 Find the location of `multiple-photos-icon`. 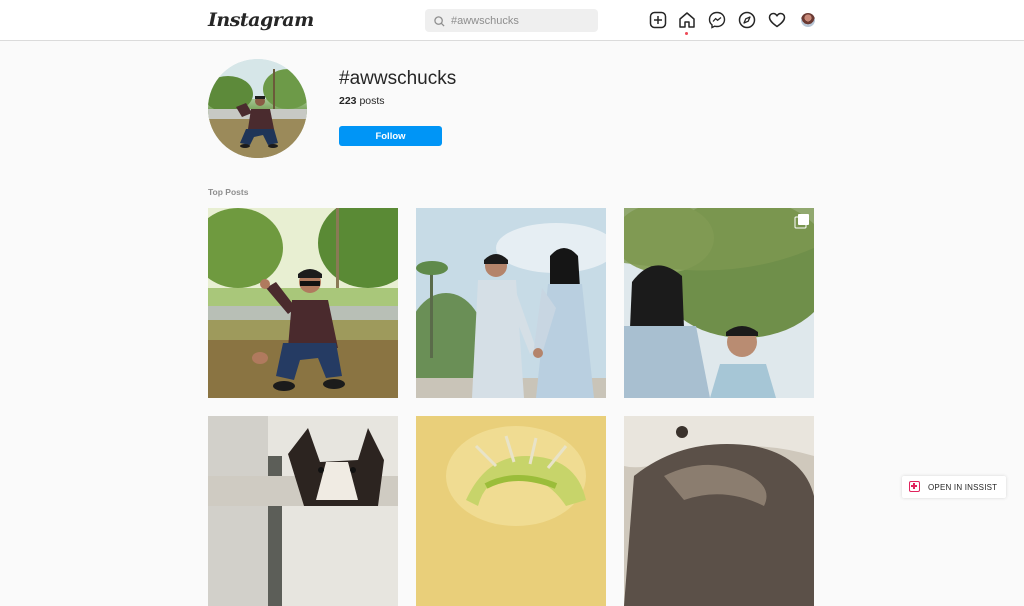

multiple-photos-icon is located at coordinates (803, 219).